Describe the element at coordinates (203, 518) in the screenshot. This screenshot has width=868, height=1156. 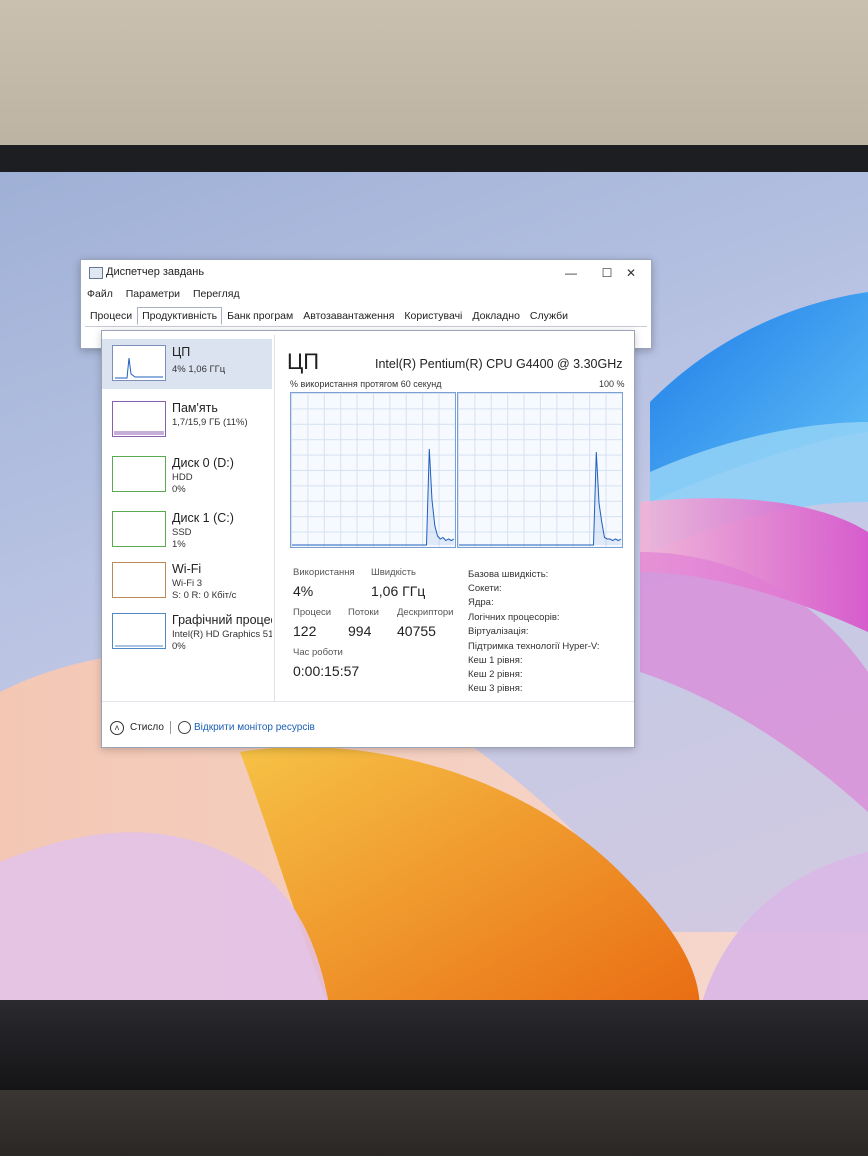
I see `sidebar-disk1-name: Диск 1 (C:)` at that location.